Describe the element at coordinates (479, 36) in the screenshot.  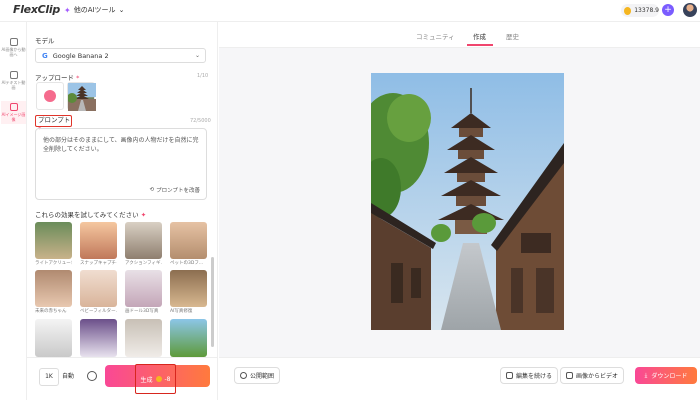
I see `tab-create: 作成` at that location.